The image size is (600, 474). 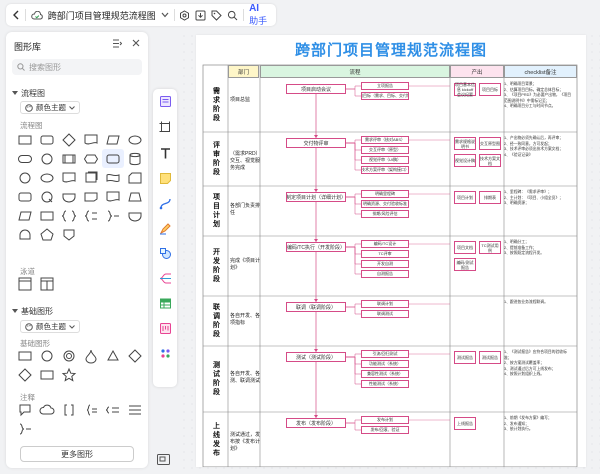 What do you see at coordinates (465, 423) in the screenshot?
I see `output-document: 上线报告` at bounding box center [465, 423].